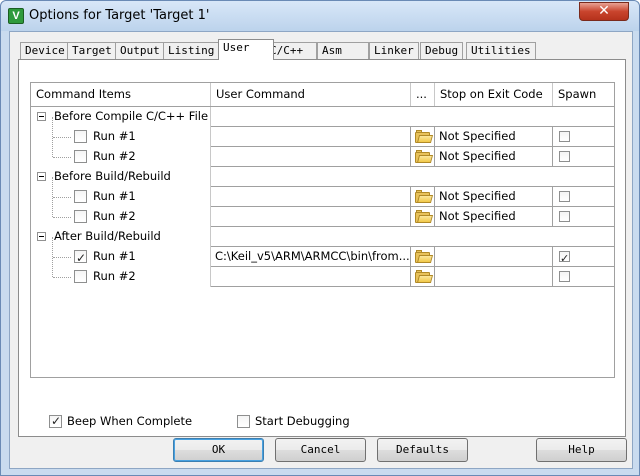 Image resolution: width=640 pixels, height=476 pixels. I want to click on tab-output: Output, so click(140, 50).